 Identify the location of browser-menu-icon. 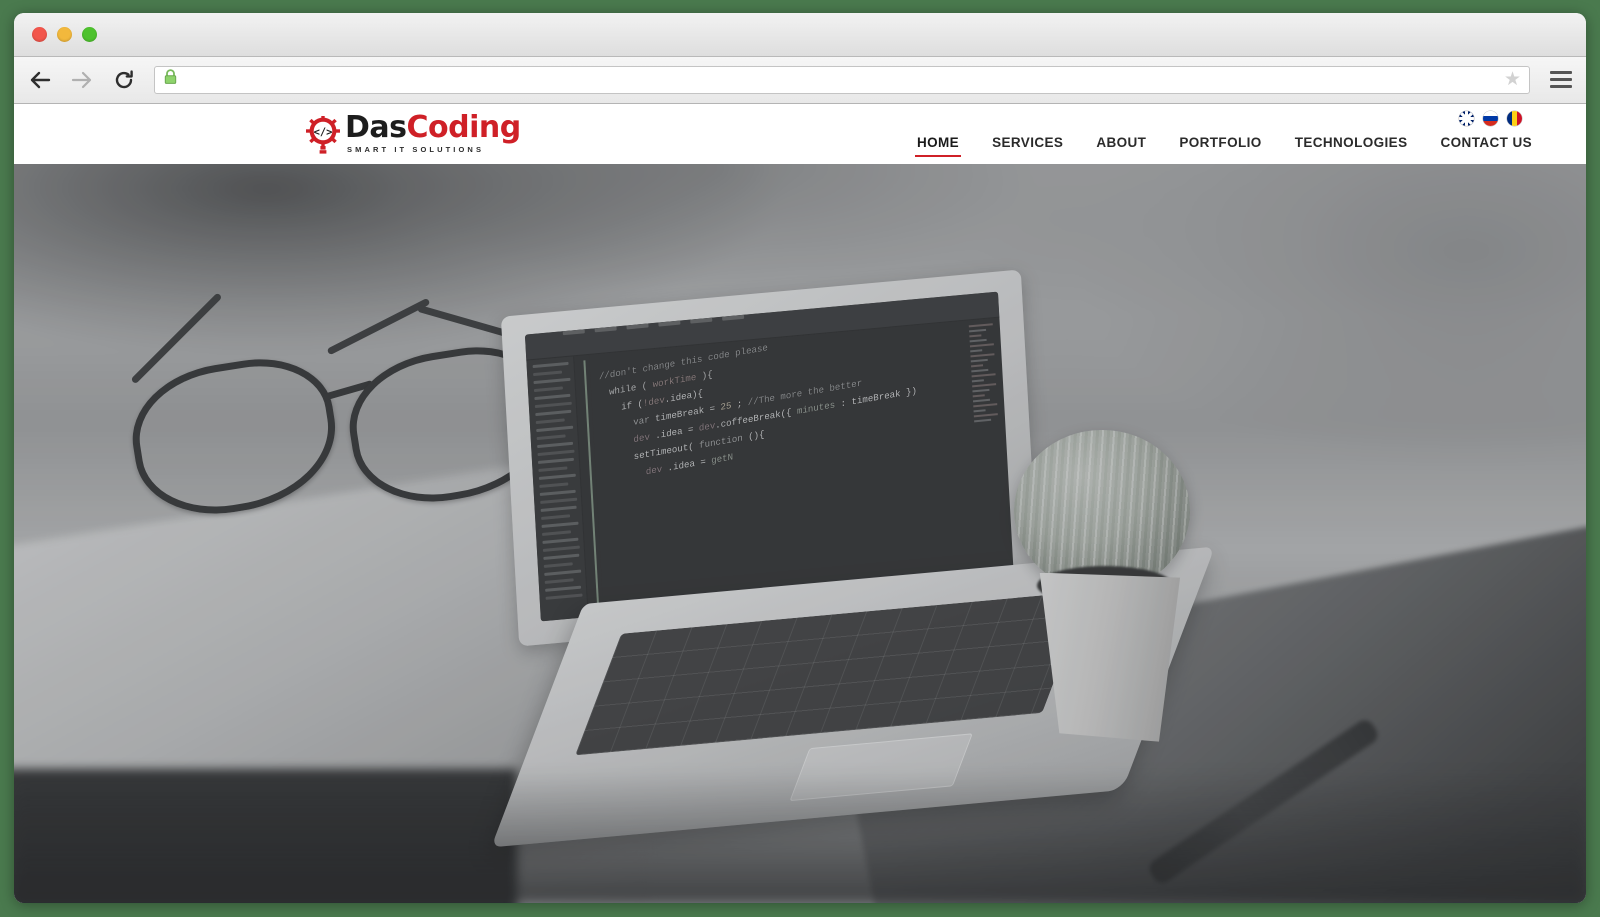
(1561, 79).